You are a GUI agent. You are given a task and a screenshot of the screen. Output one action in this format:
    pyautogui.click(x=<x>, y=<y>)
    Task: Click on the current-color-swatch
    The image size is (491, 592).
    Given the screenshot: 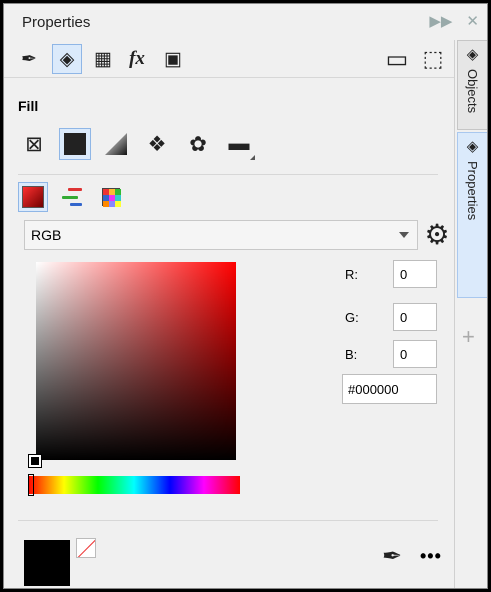 What is the action you would take?
    pyautogui.click(x=47, y=563)
    